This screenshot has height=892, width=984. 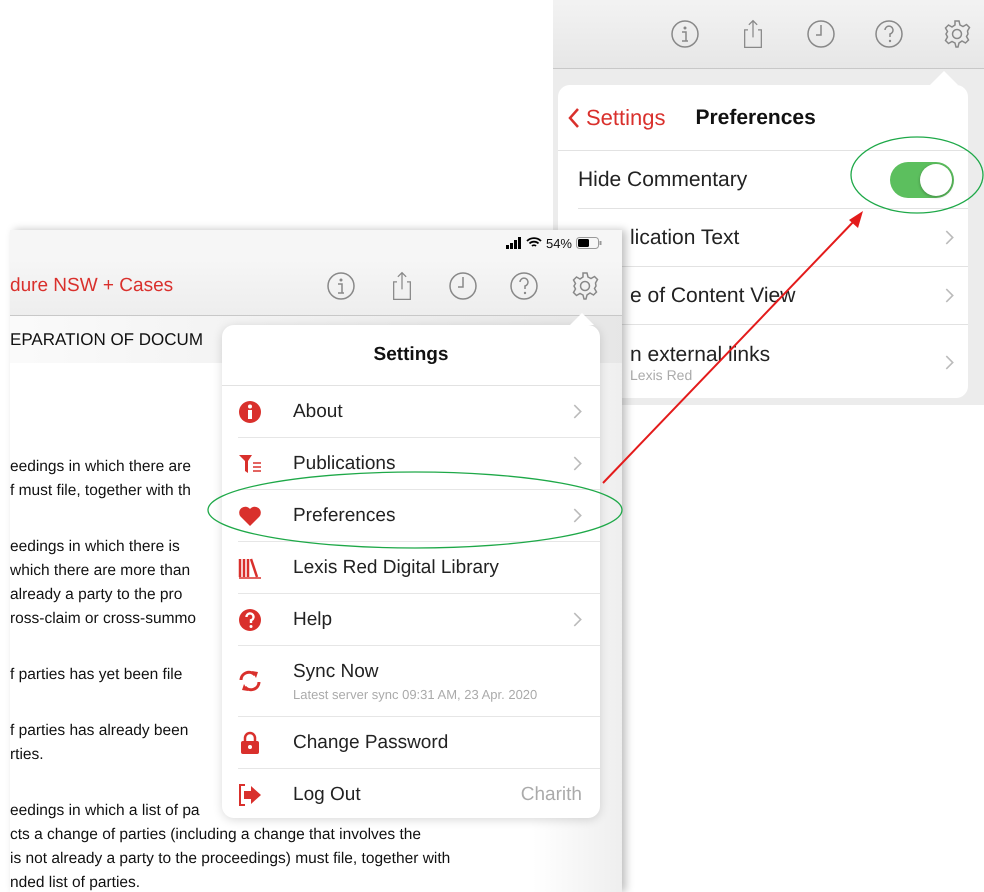 What do you see at coordinates (100, 571) in the screenshot?
I see `body-text-line: which there are more than` at bounding box center [100, 571].